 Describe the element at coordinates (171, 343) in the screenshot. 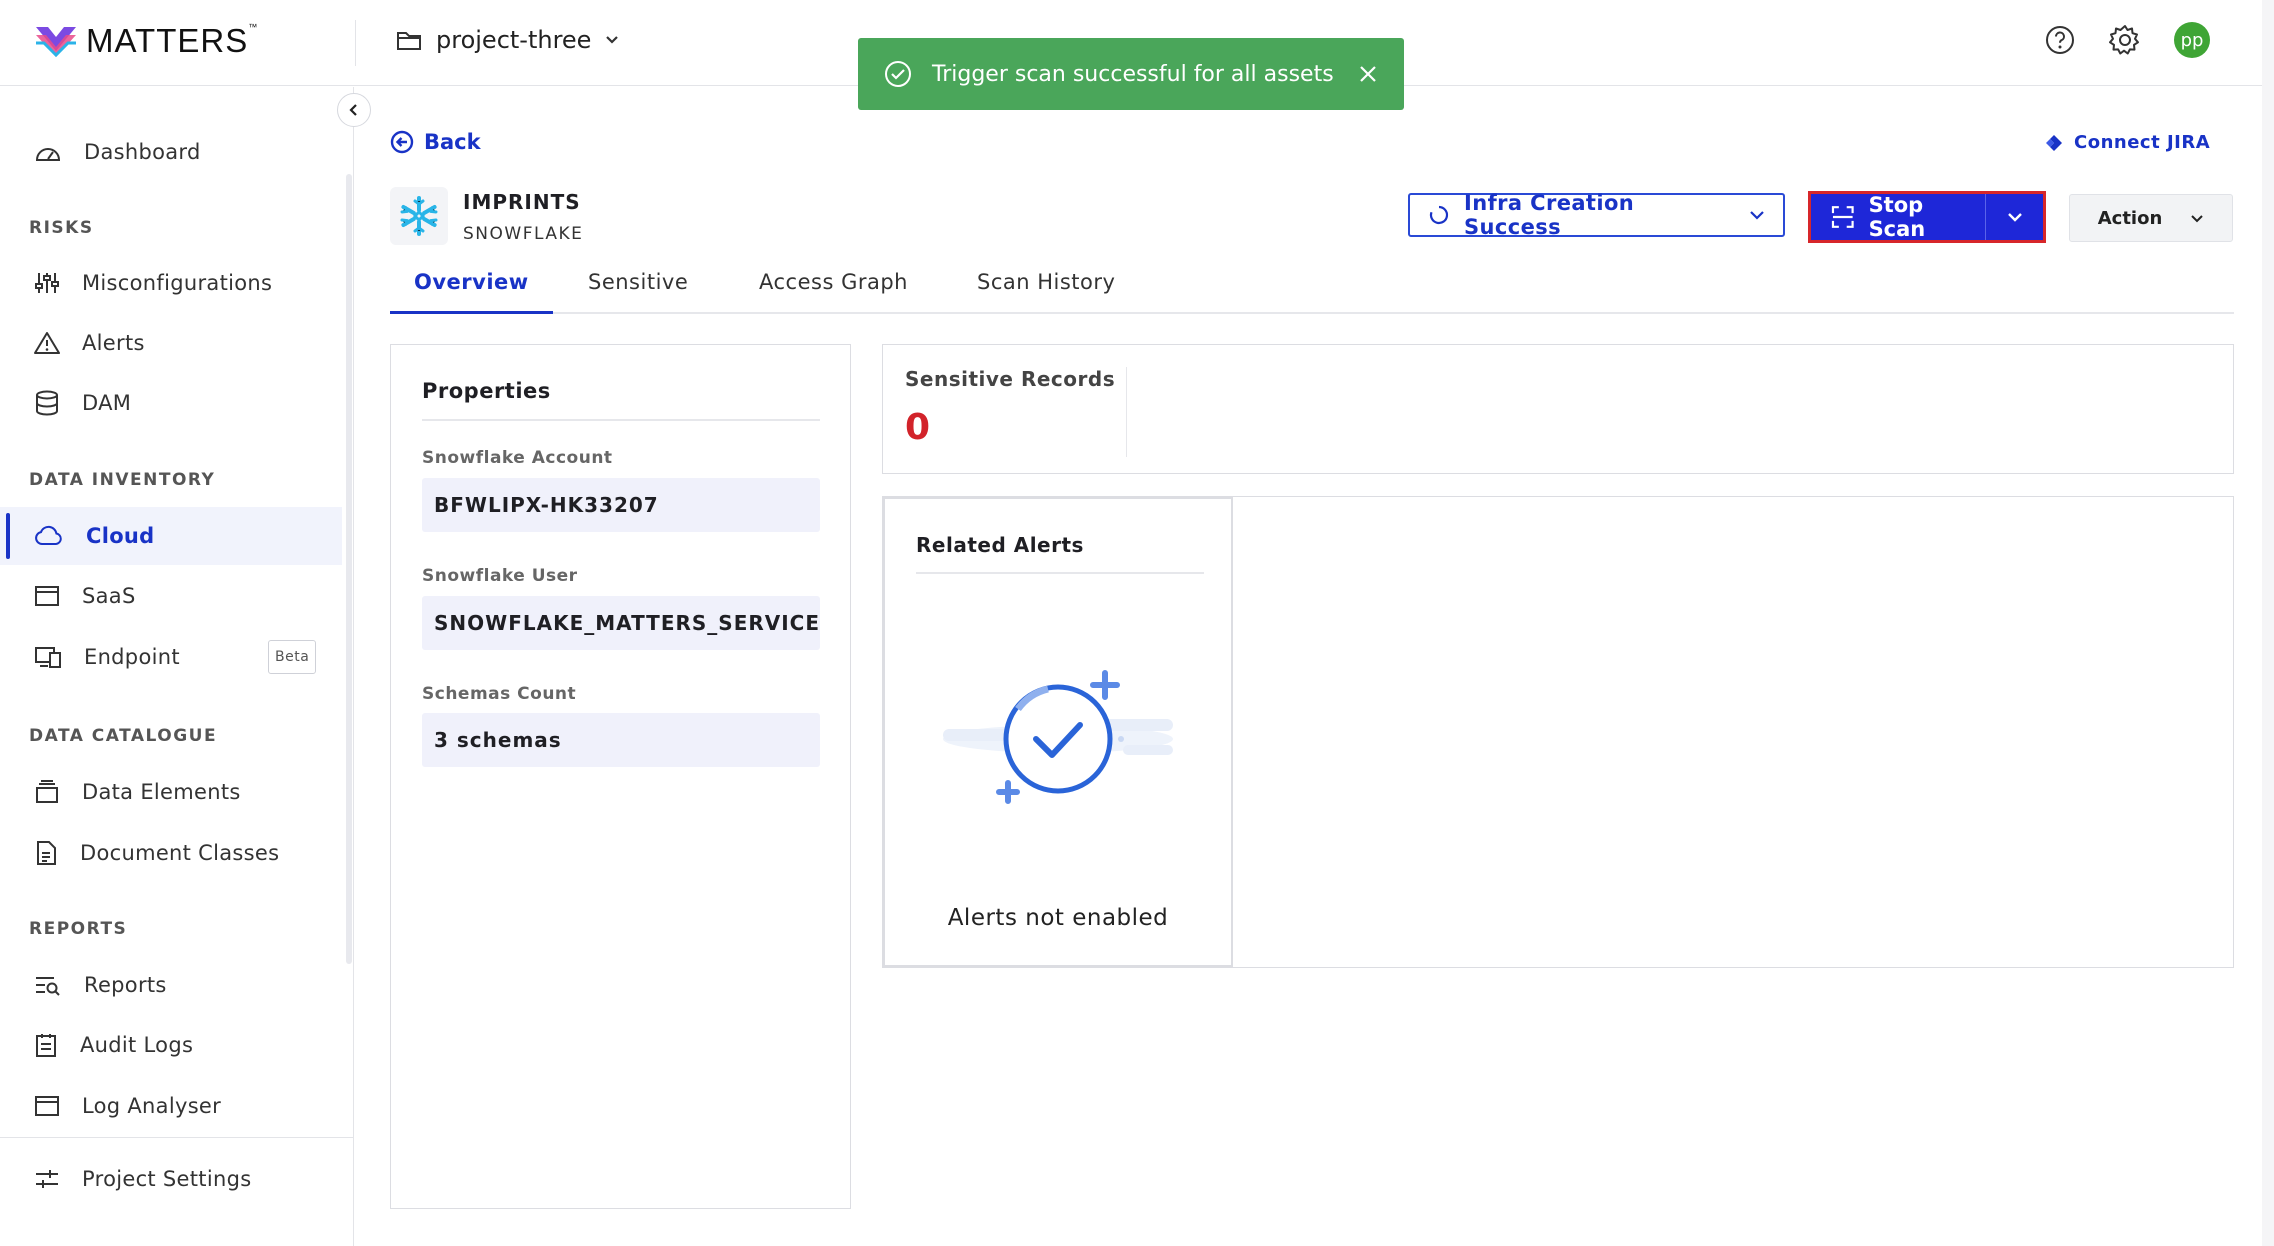

I see `sidebar-item-alerts: Alerts` at that location.